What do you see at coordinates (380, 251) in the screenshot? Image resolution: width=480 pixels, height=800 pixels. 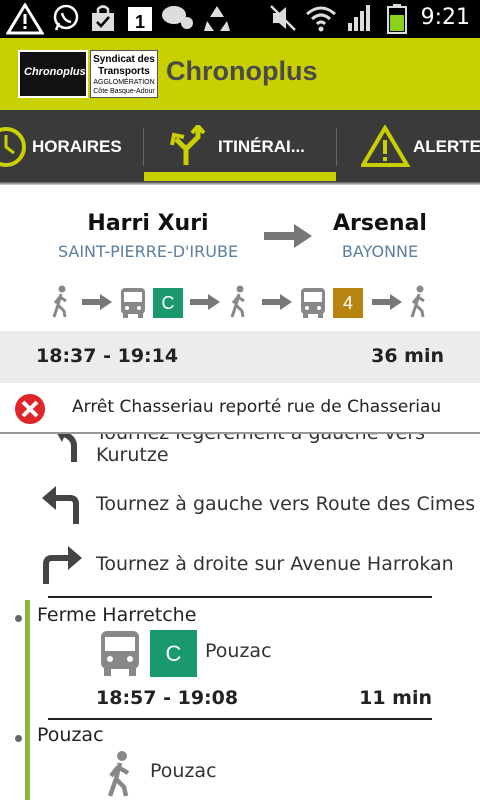 I see `destination-city: BAYONNE` at bounding box center [380, 251].